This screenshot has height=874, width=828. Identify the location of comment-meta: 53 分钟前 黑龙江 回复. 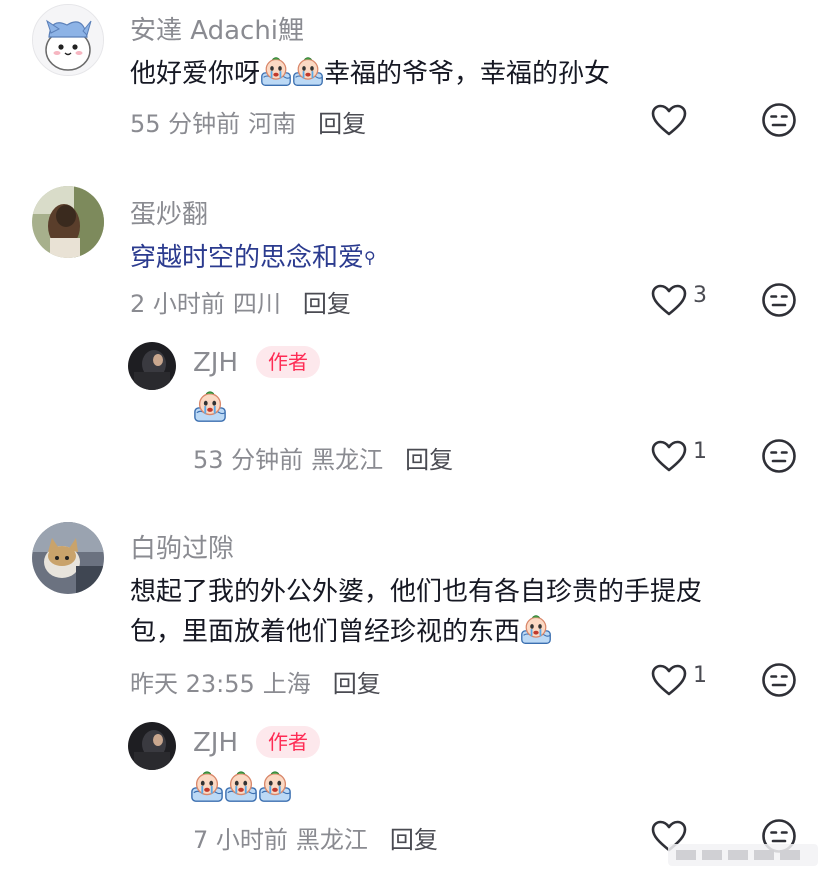
(327, 457).